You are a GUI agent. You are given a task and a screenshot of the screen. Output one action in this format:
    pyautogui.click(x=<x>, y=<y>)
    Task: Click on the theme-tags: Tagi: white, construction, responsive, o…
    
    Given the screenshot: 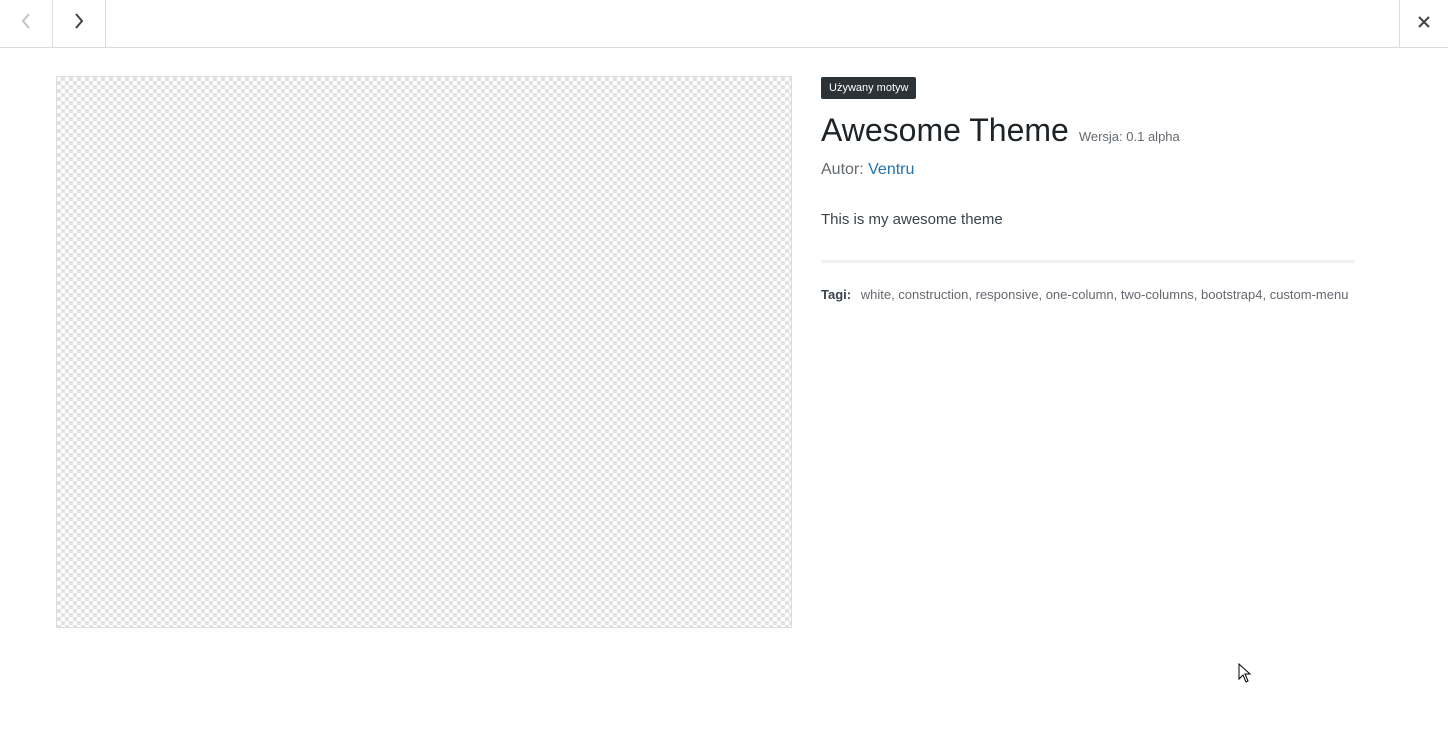 What is the action you would take?
    pyautogui.click(x=1088, y=294)
    